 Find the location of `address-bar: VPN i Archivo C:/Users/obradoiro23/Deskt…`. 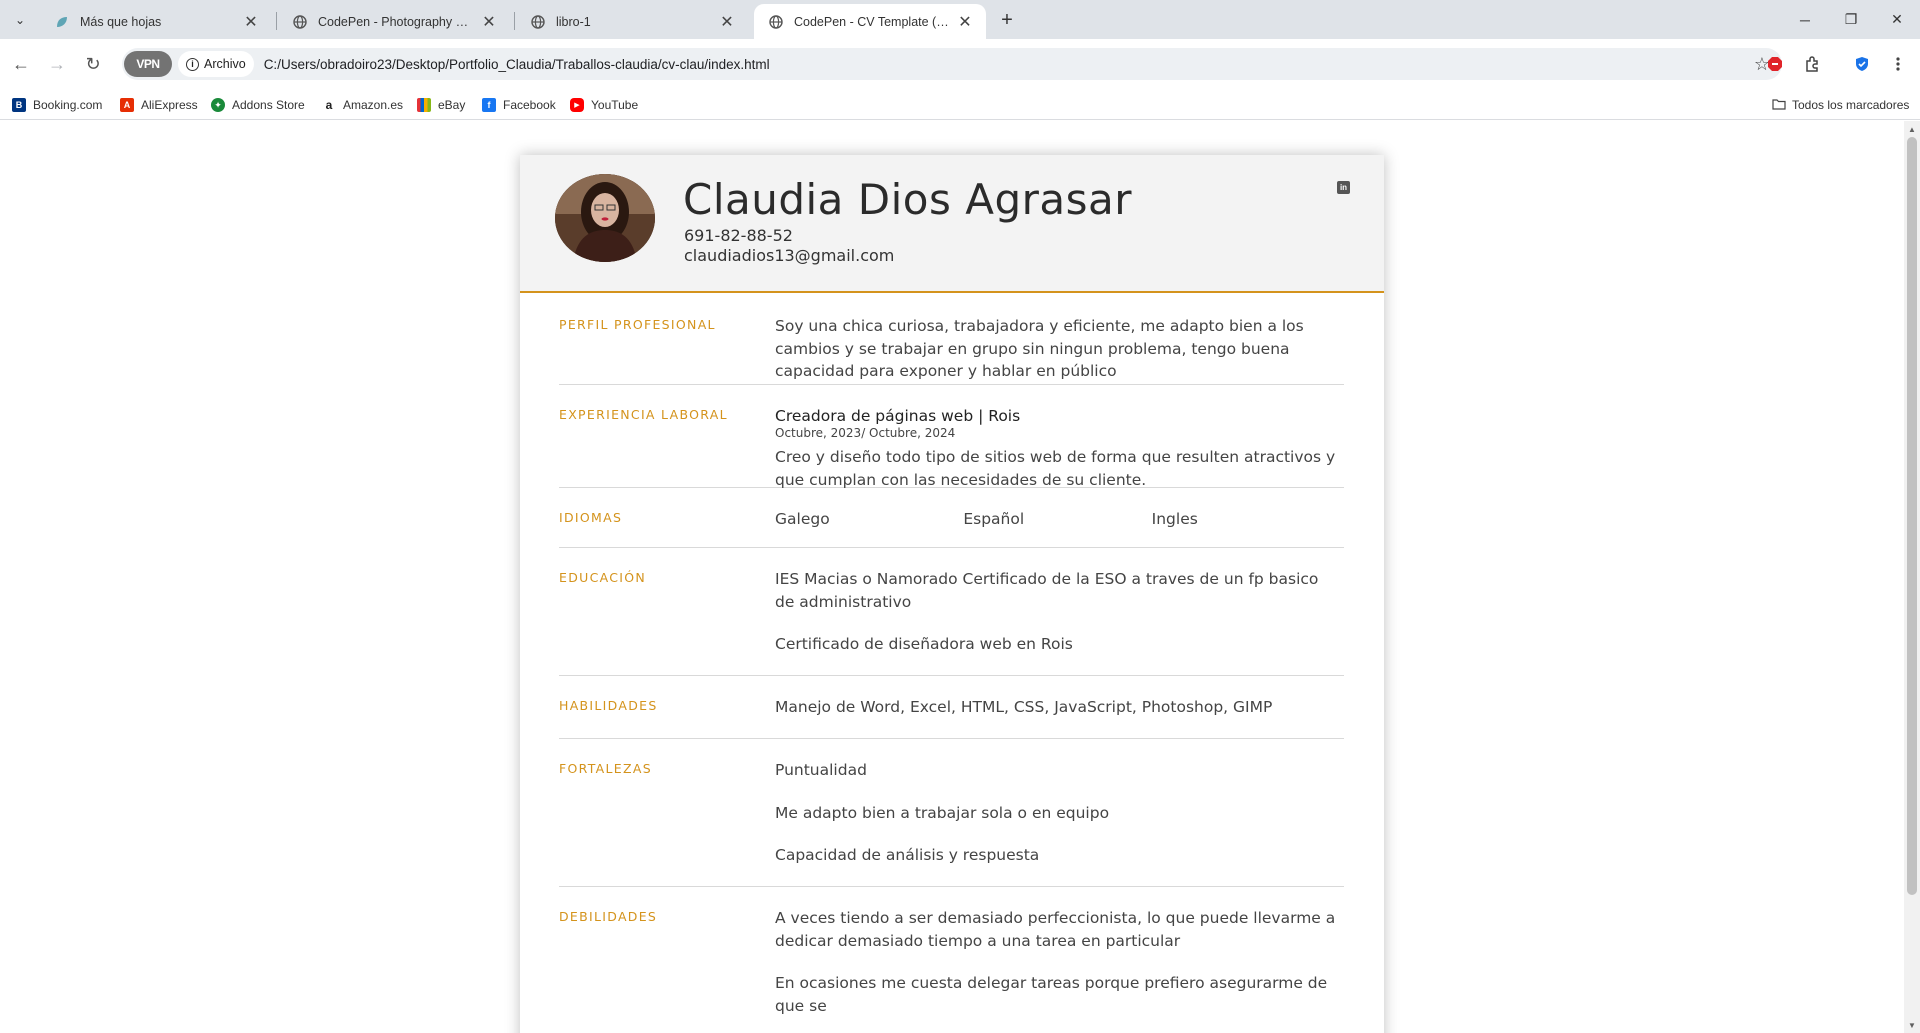

address-bar: VPN i Archivo C:/Users/obradoiro23/Deskt… is located at coordinates (952, 64).